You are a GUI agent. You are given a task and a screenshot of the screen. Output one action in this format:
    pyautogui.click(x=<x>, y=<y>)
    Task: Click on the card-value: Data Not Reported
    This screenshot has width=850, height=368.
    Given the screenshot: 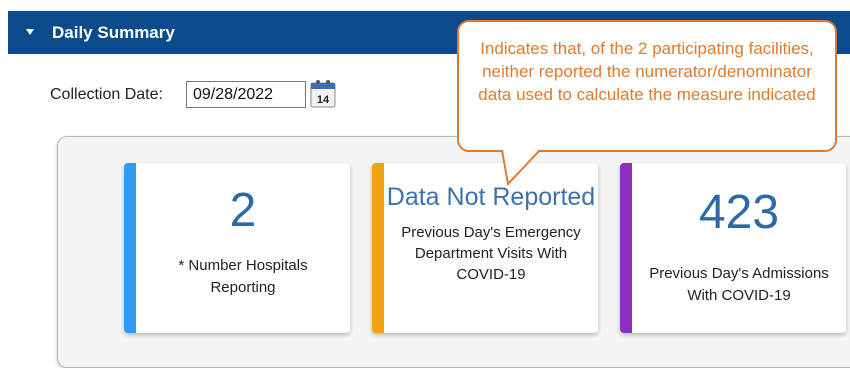 What is the action you would take?
    pyautogui.click(x=491, y=197)
    